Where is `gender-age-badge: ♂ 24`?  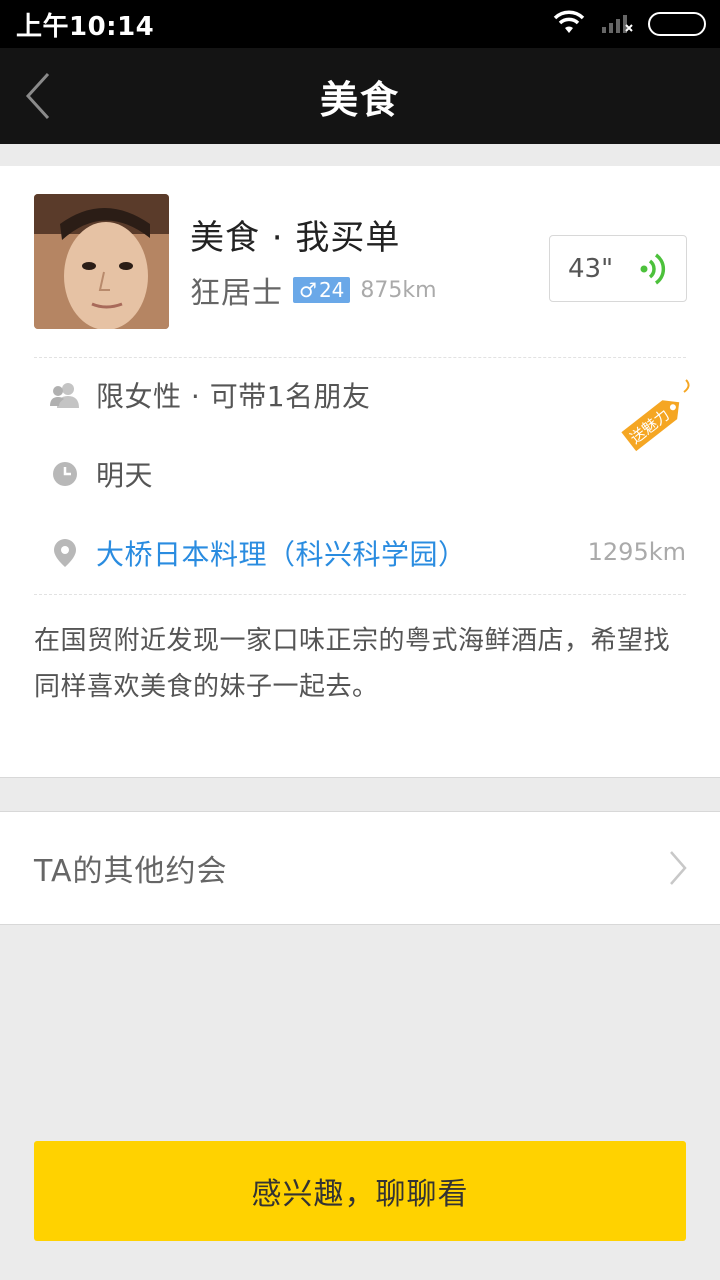 gender-age-badge: ♂ 24 is located at coordinates (322, 290).